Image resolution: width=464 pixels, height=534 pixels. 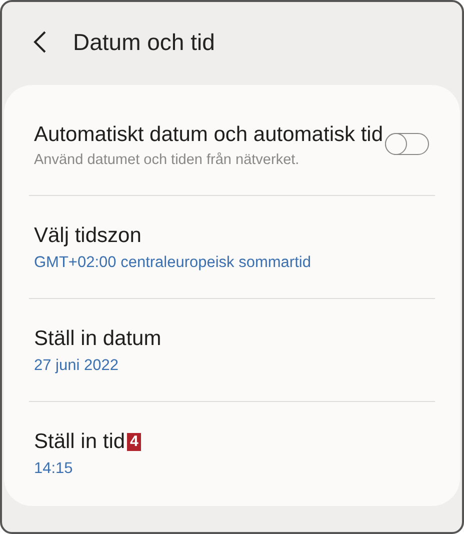 I want to click on setting-value: 27 juni 2022, so click(x=77, y=366).